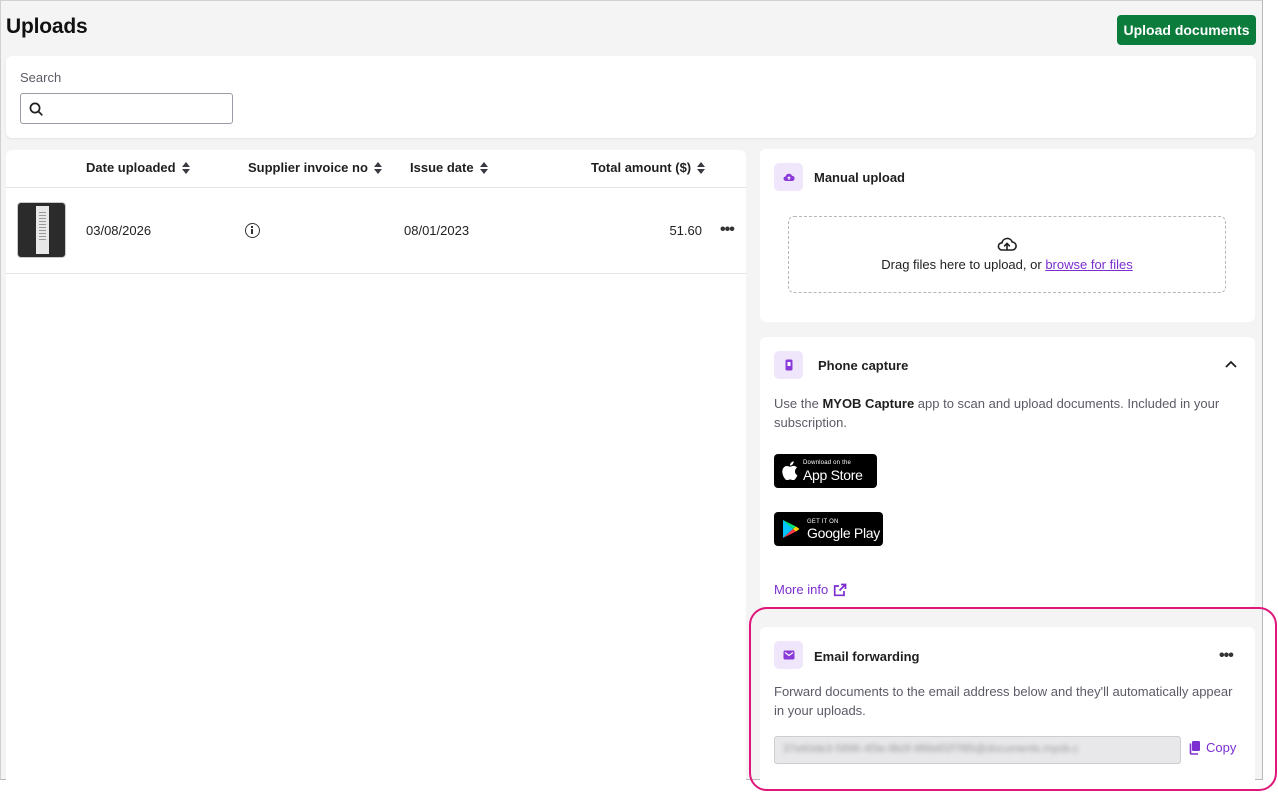 The width and height of the screenshot is (1278, 793). I want to click on app-store-badge: Download on the App Store, so click(825, 471).